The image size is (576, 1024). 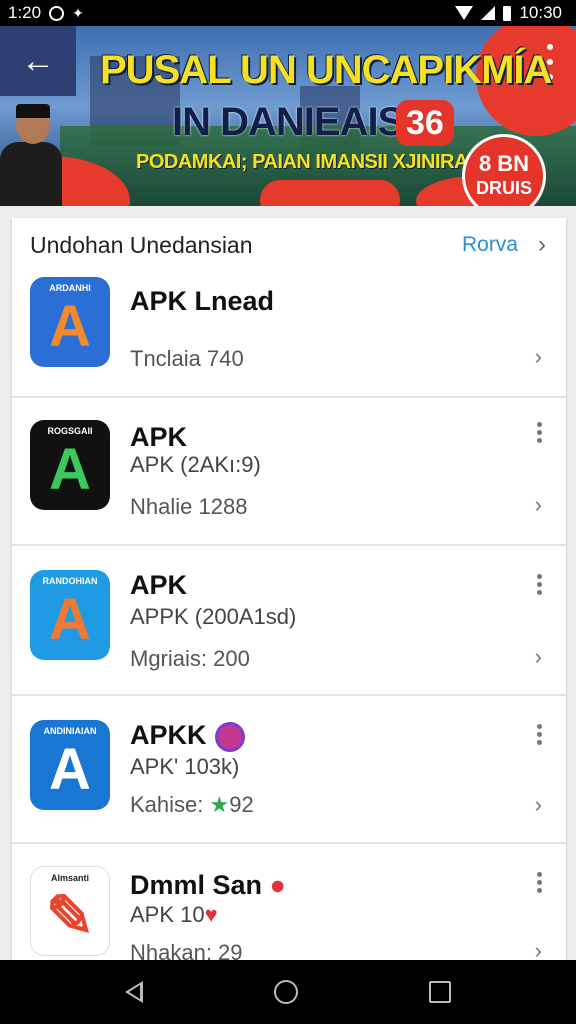 I want to click on app-name: APK Lnead, so click(x=202, y=301).